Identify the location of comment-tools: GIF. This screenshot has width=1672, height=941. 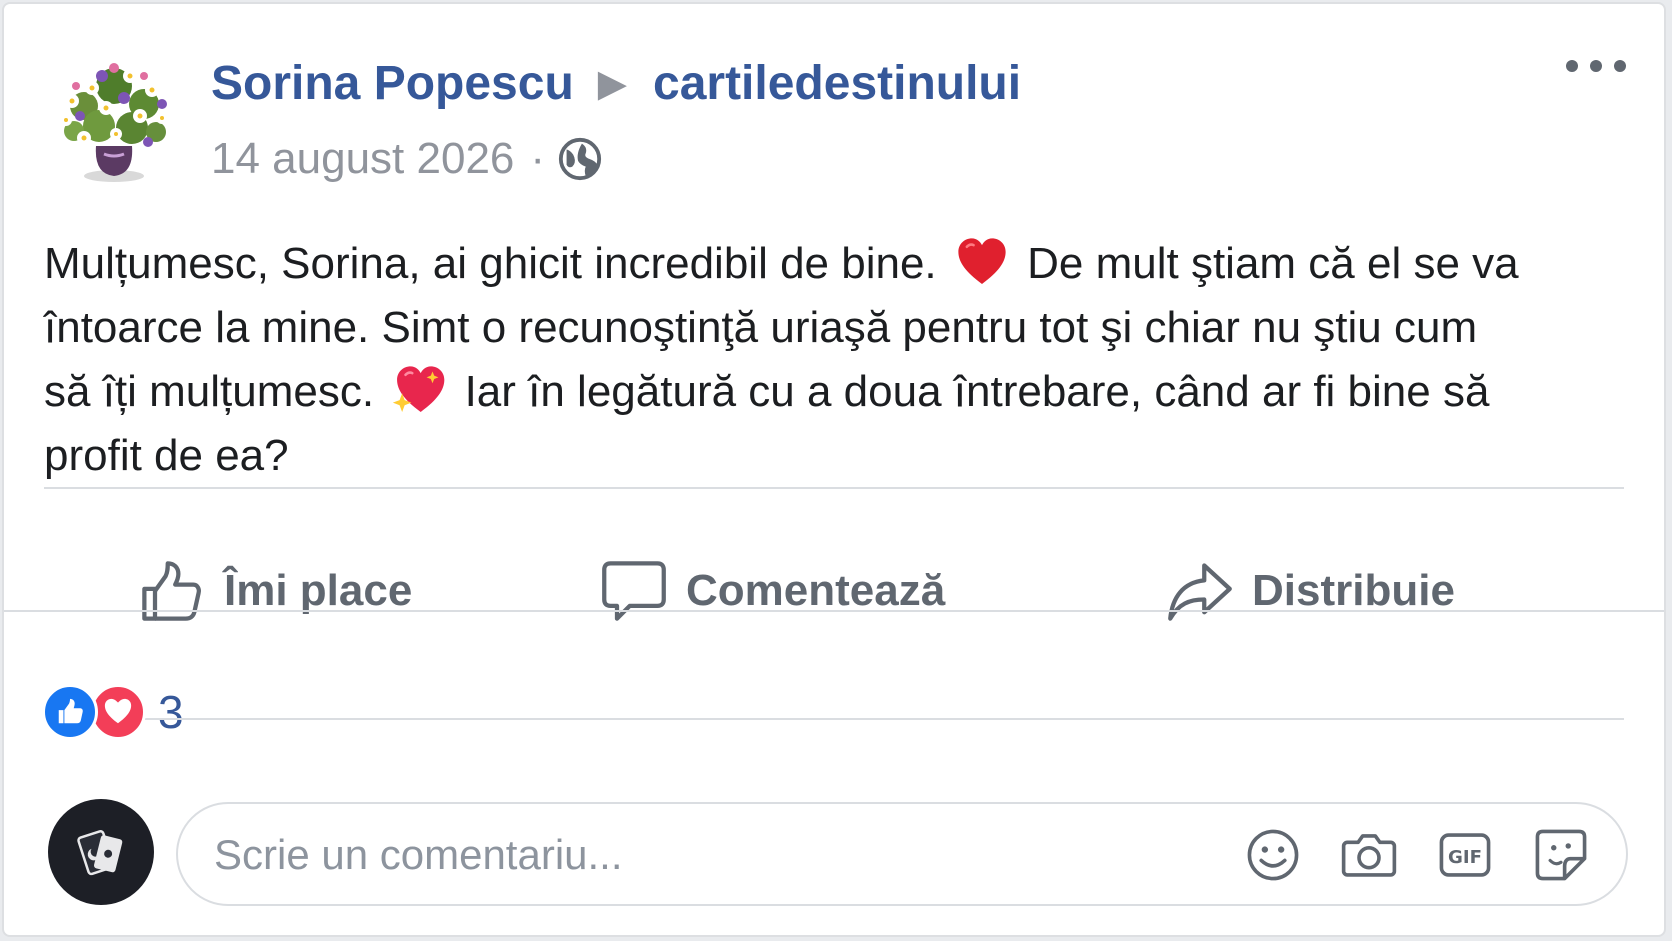
(1400, 855).